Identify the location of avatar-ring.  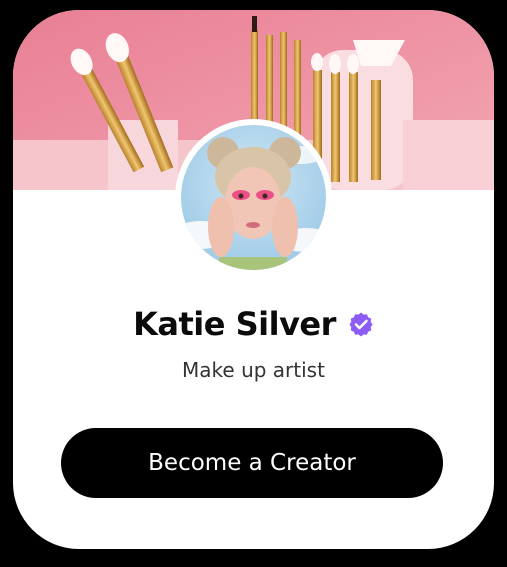
(253, 197).